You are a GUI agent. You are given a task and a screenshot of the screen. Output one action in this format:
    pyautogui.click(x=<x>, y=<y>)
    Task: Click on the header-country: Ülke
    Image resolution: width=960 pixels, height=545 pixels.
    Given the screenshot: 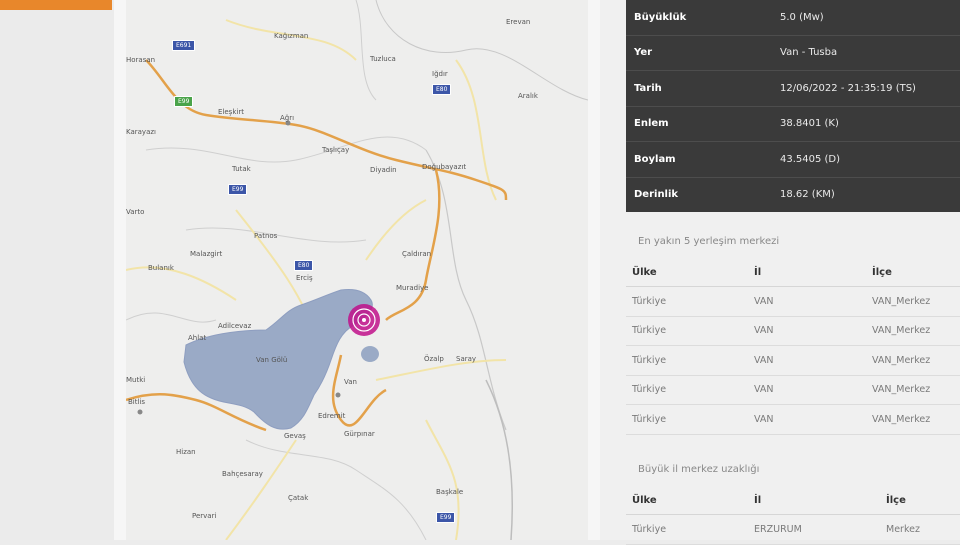 What is the action you would take?
    pyautogui.click(x=644, y=500)
    